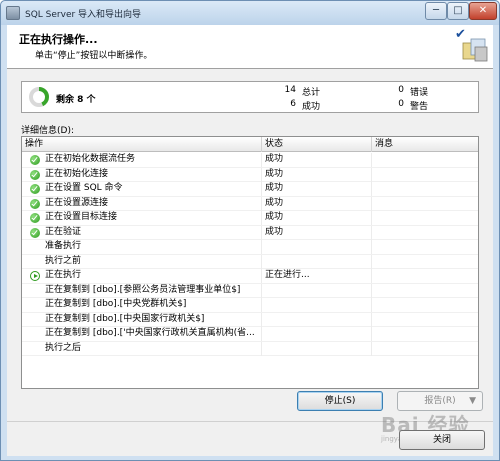 The height and width of the screenshot is (461, 500). What do you see at coordinates (84, 188) in the screenshot?
I see `operation-text: 正在设置 SQL 命令` at bounding box center [84, 188].